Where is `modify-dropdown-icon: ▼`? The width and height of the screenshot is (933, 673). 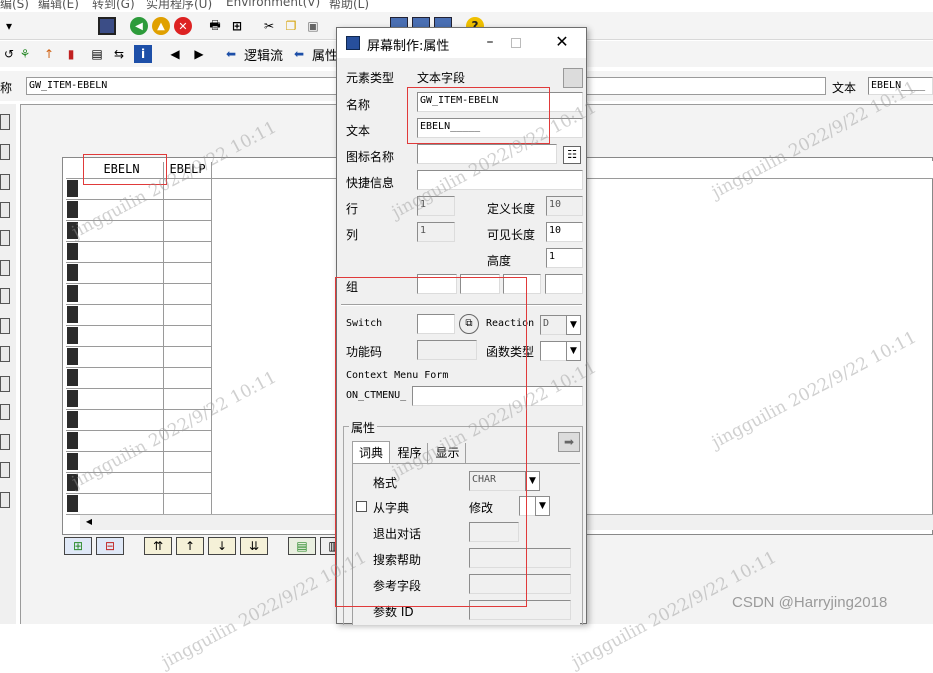
modify-dropdown-icon: ▼ is located at coordinates (542, 506).